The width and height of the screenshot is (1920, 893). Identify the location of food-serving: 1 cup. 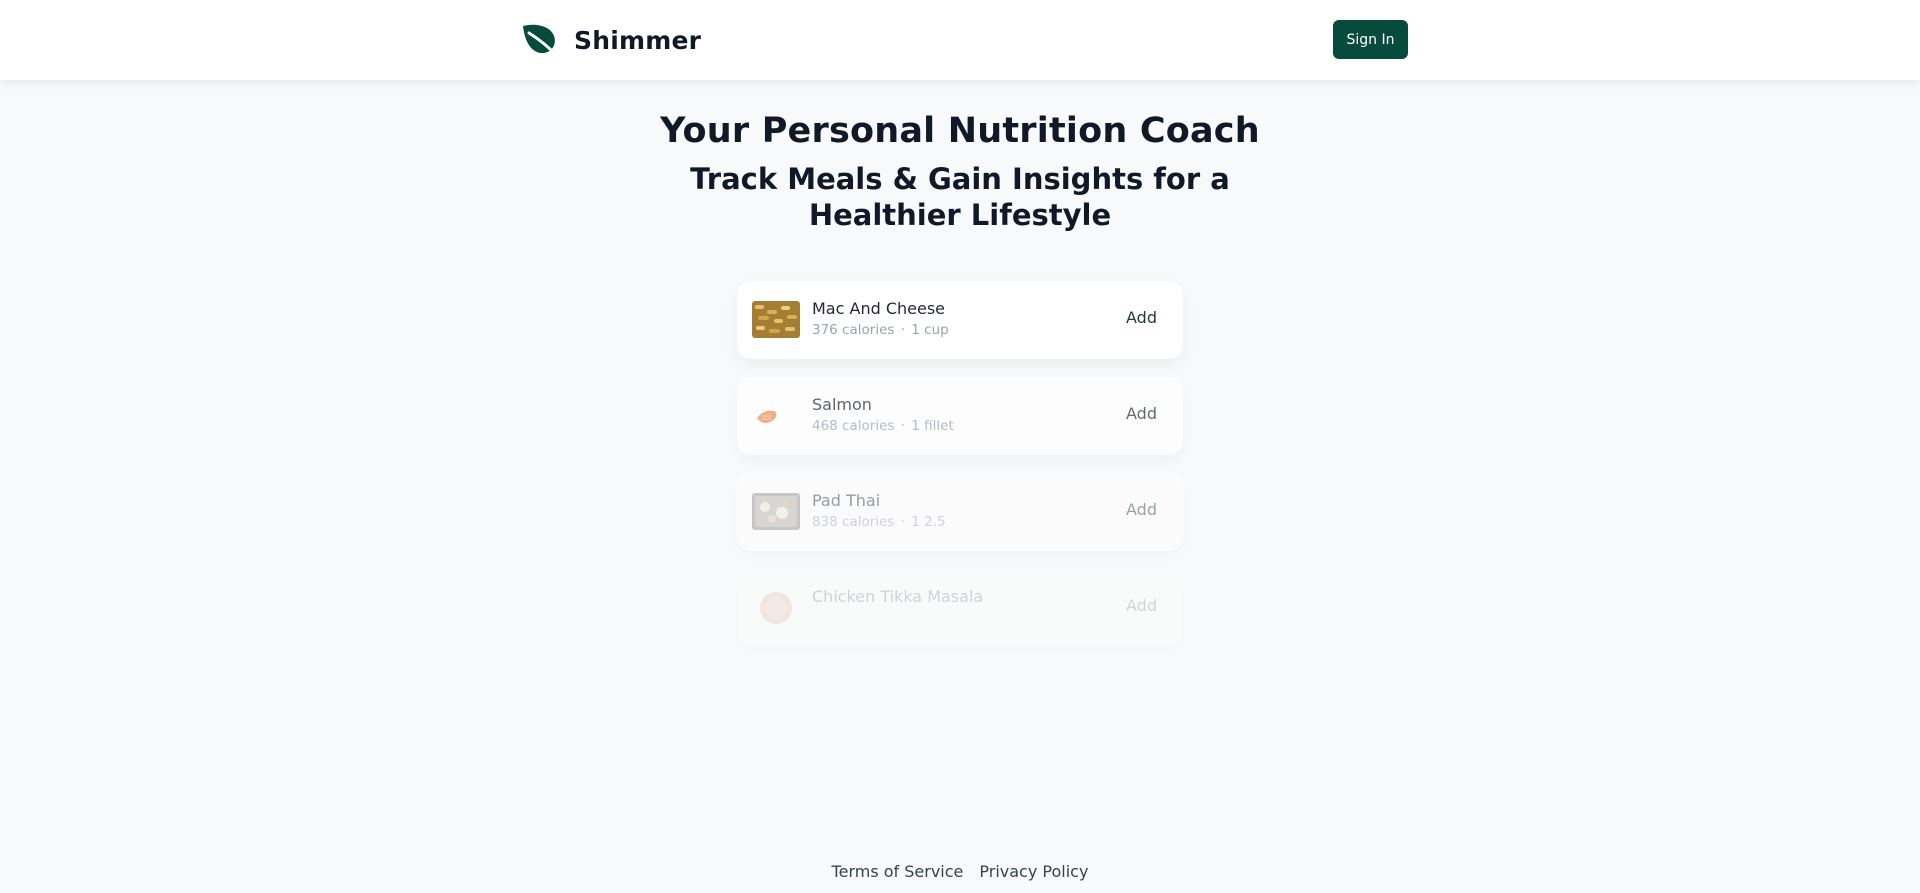
(930, 330).